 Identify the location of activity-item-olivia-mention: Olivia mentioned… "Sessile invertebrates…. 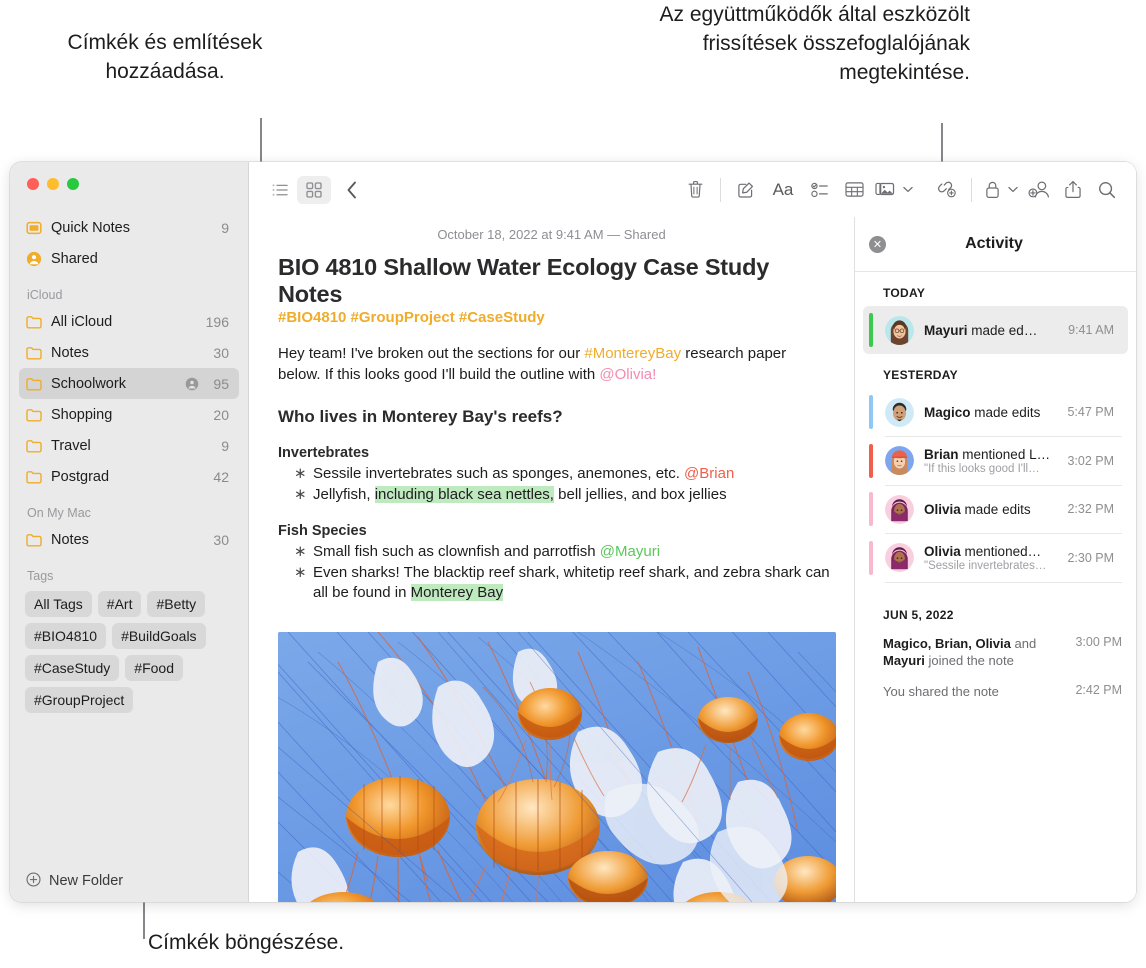
(995, 558).